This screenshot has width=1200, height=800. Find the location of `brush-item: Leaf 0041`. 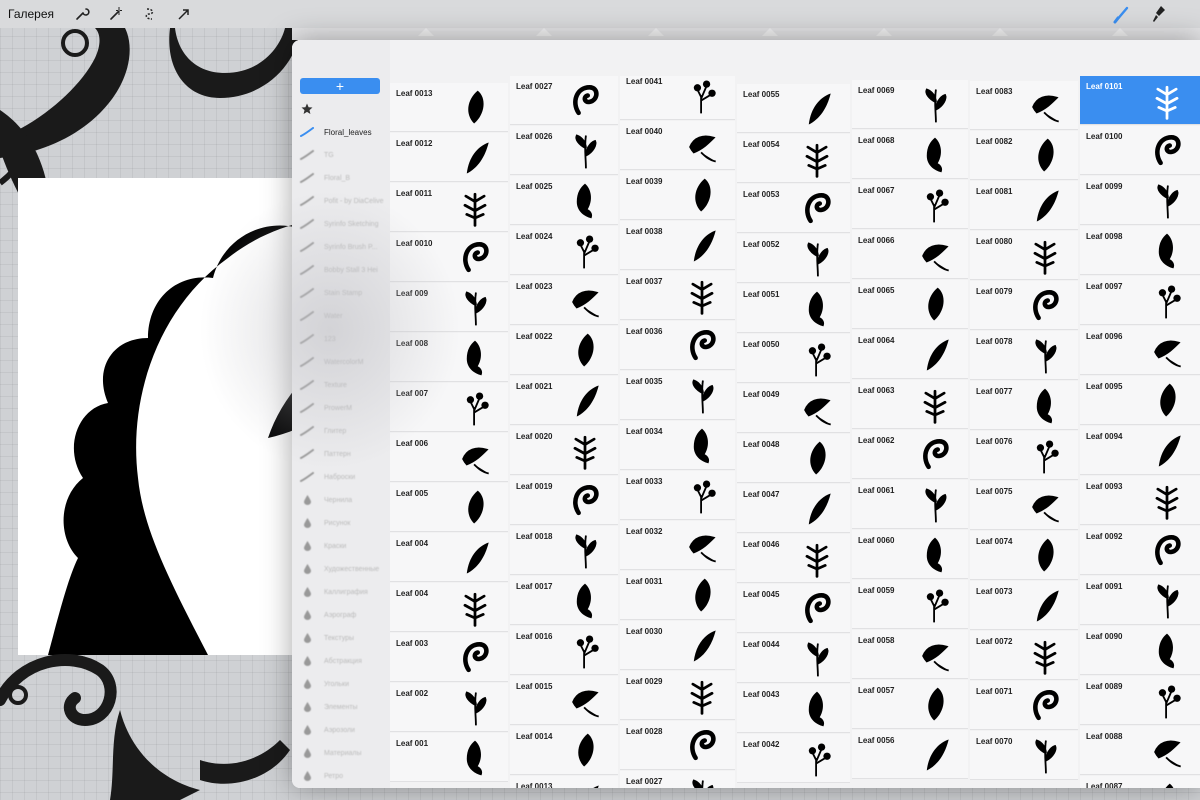

brush-item: Leaf 0041 is located at coordinates (677, 98).